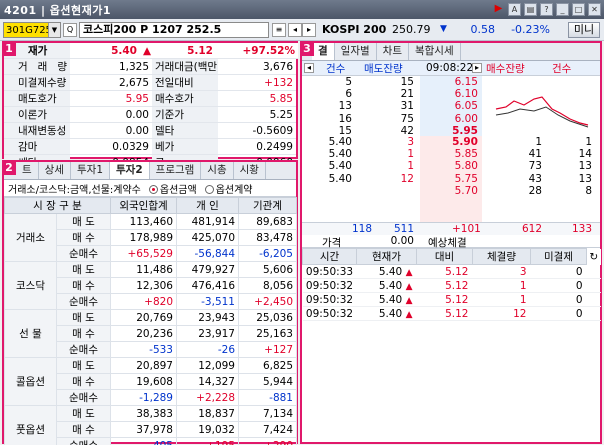 This screenshot has width=604, height=445. What do you see at coordinates (323, 51) in the screenshot?
I see `tab-trades: 결` at bounding box center [323, 51].